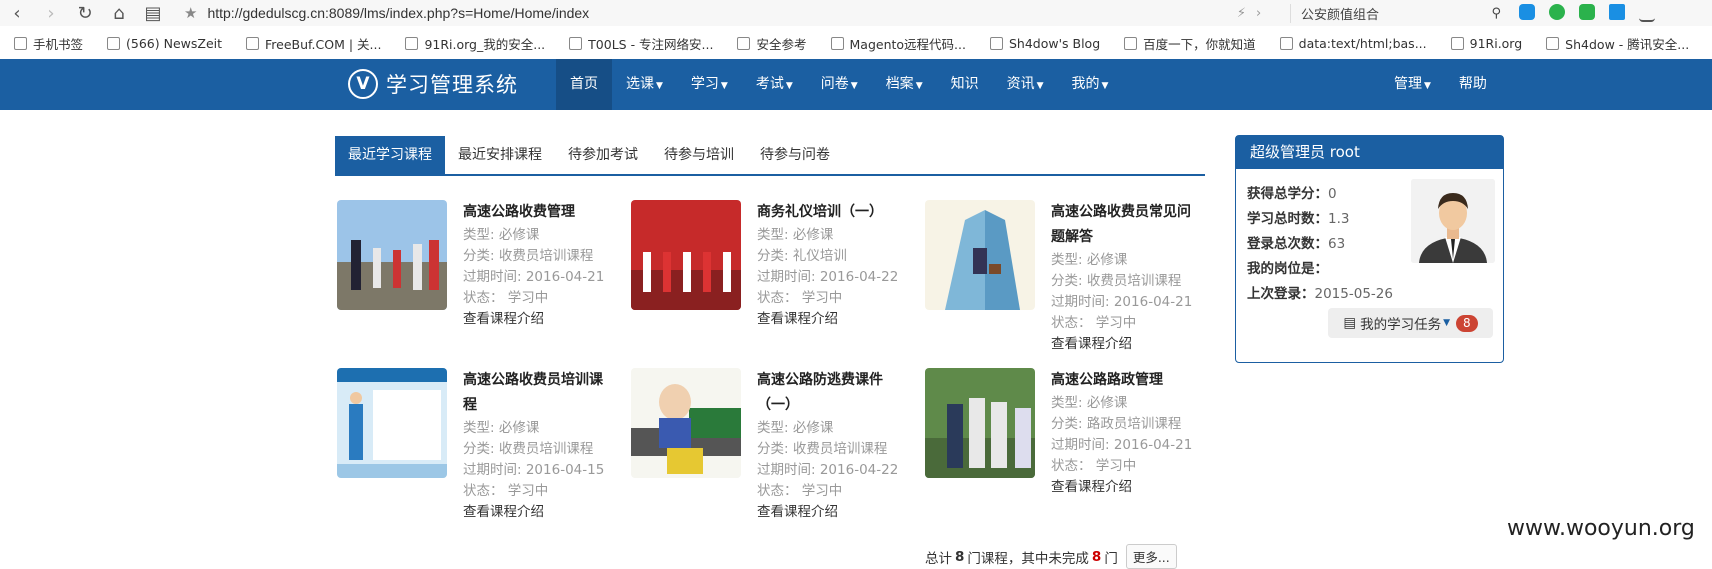 The height and width of the screenshot is (569, 1712). I want to click on menu-item-8: 我的 ▼, so click(1090, 84).